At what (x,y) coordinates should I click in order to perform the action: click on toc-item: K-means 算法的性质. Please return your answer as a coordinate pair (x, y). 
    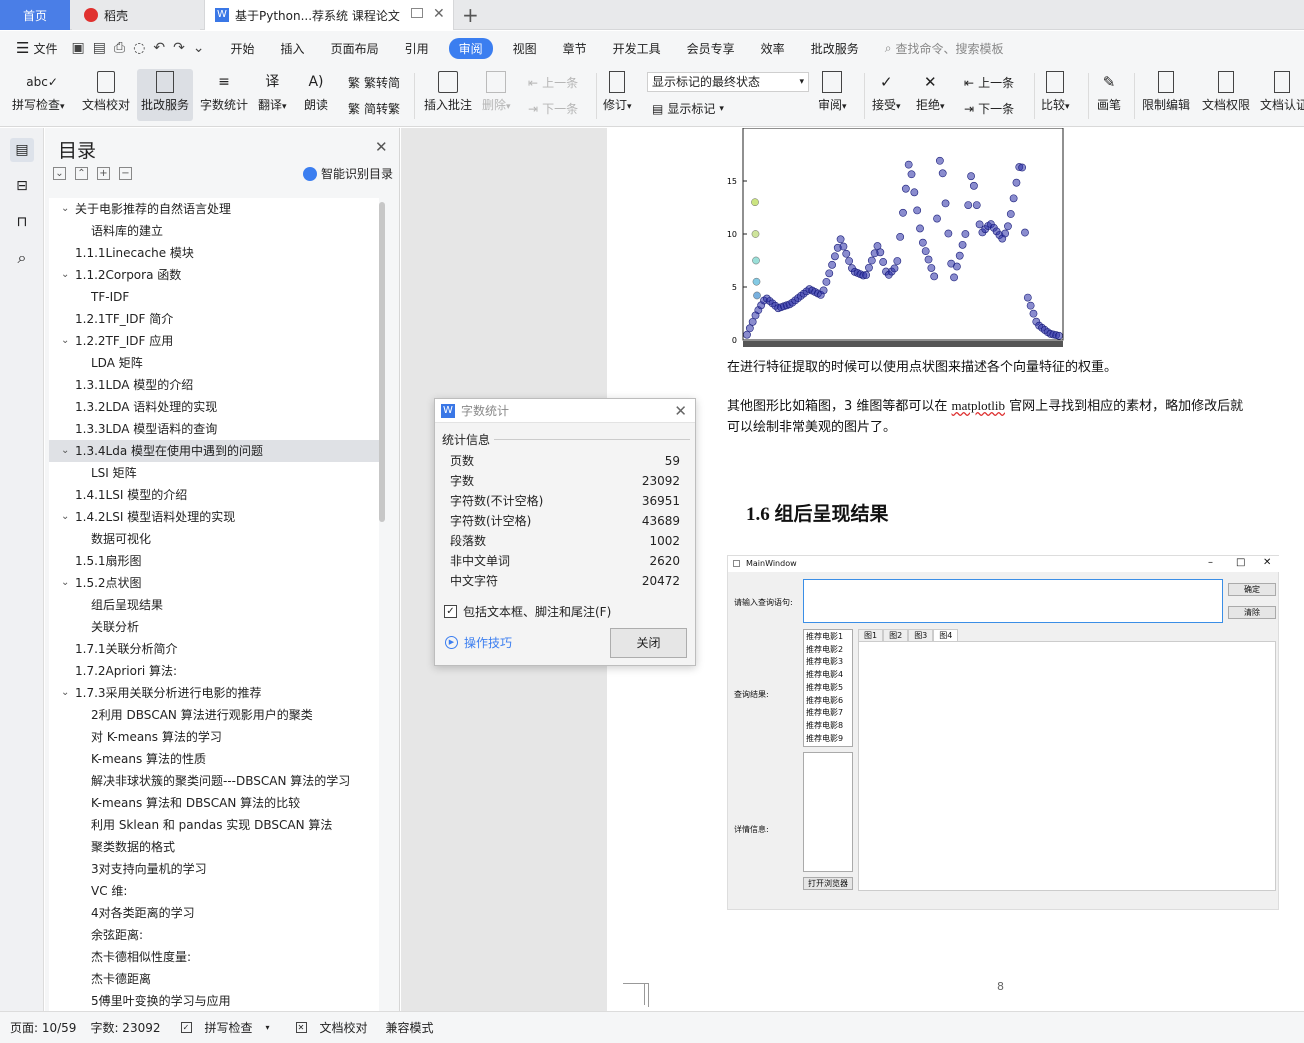
    Looking at the image, I should click on (214, 759).